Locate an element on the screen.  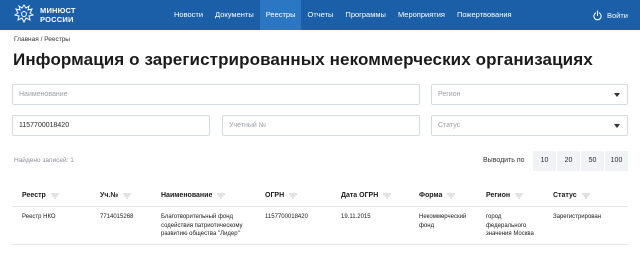
column-header-name: Наименование is located at coordinates (193, 195).